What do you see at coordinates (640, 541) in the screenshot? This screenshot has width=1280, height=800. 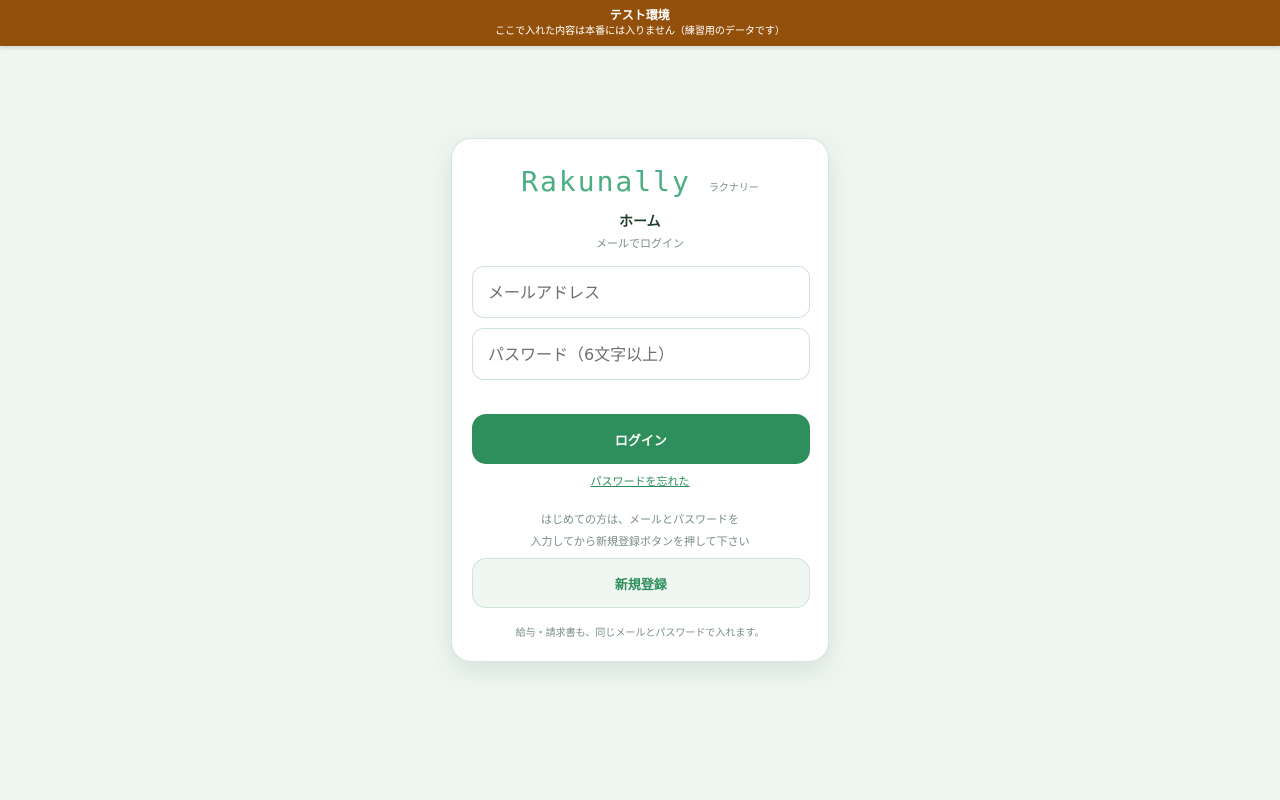 I see `signup-note-line-2: 入力してから新規登録ボタンを押して下さい` at bounding box center [640, 541].